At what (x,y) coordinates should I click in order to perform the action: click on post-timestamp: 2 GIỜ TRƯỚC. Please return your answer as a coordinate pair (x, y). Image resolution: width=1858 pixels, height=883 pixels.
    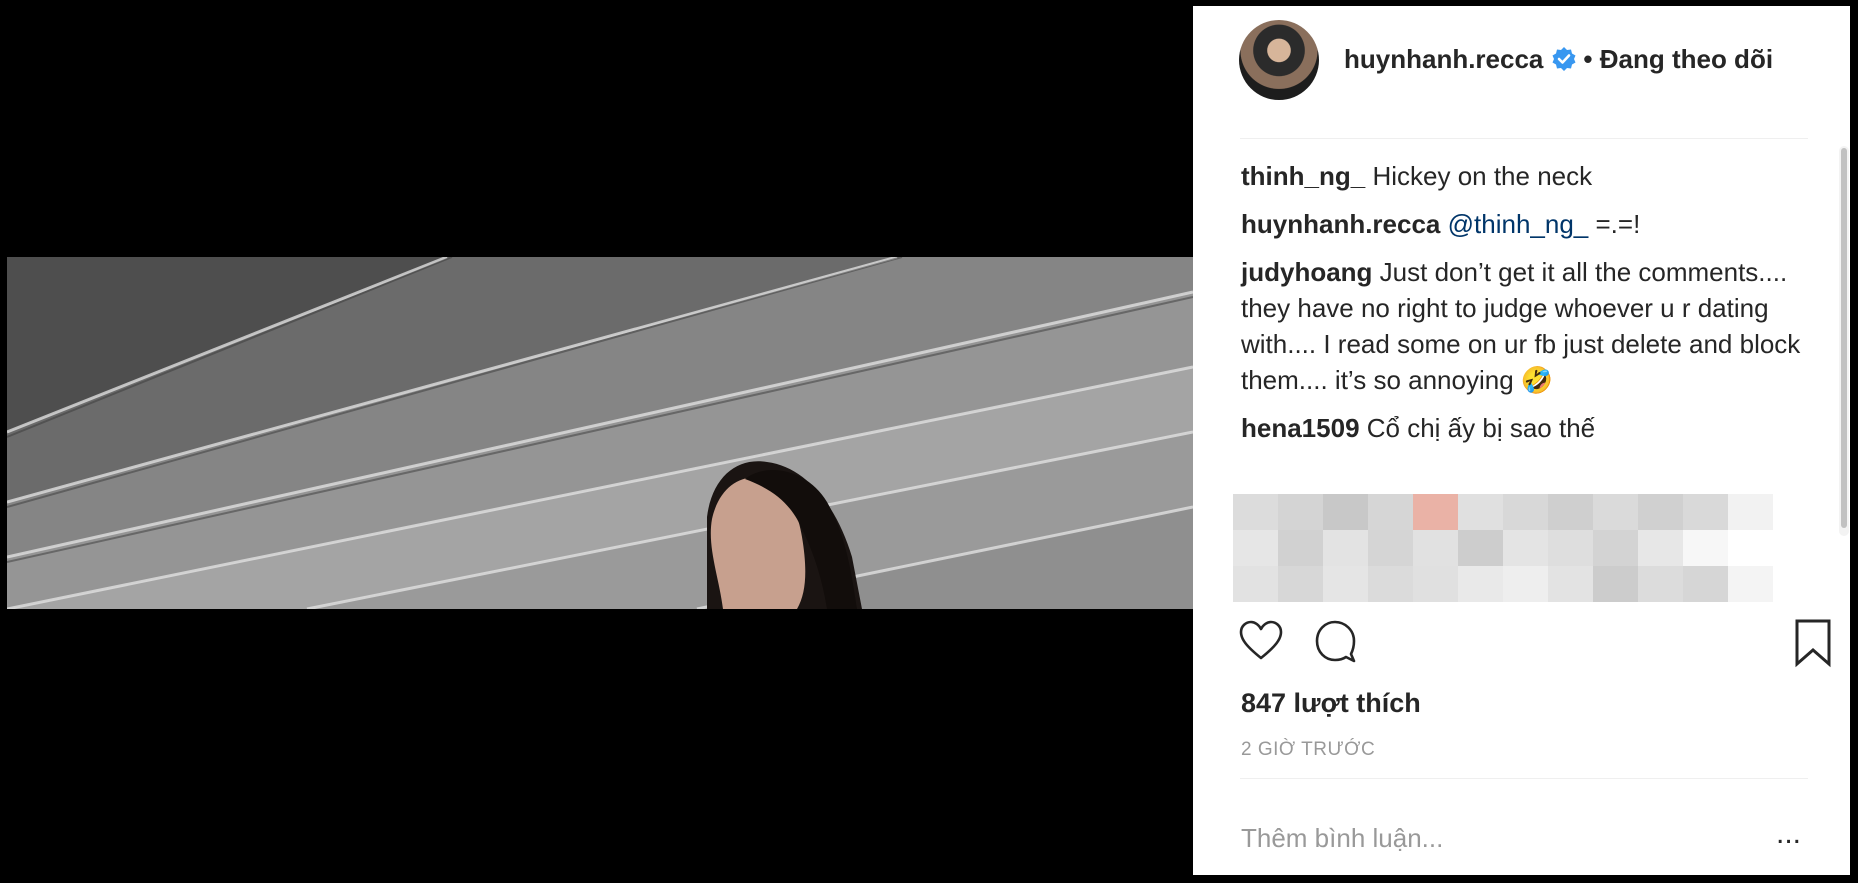
    Looking at the image, I should click on (1308, 750).